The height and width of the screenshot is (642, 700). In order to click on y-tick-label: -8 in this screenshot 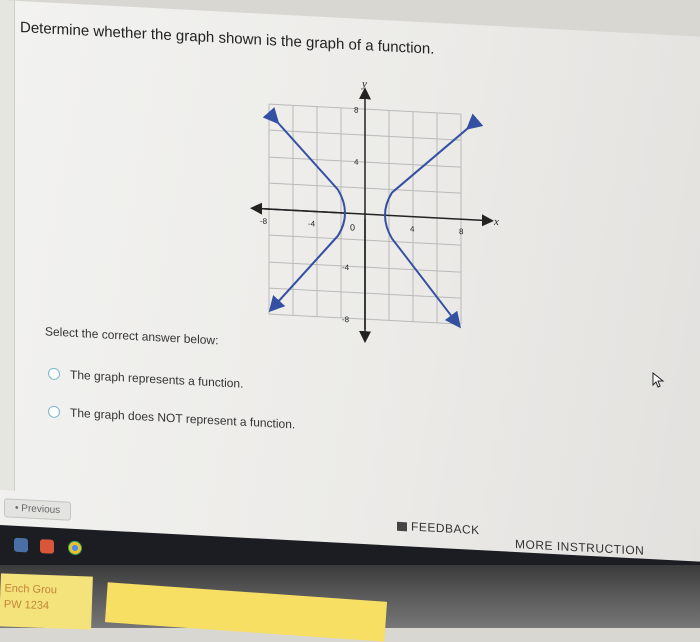, I will do `click(346, 319)`.